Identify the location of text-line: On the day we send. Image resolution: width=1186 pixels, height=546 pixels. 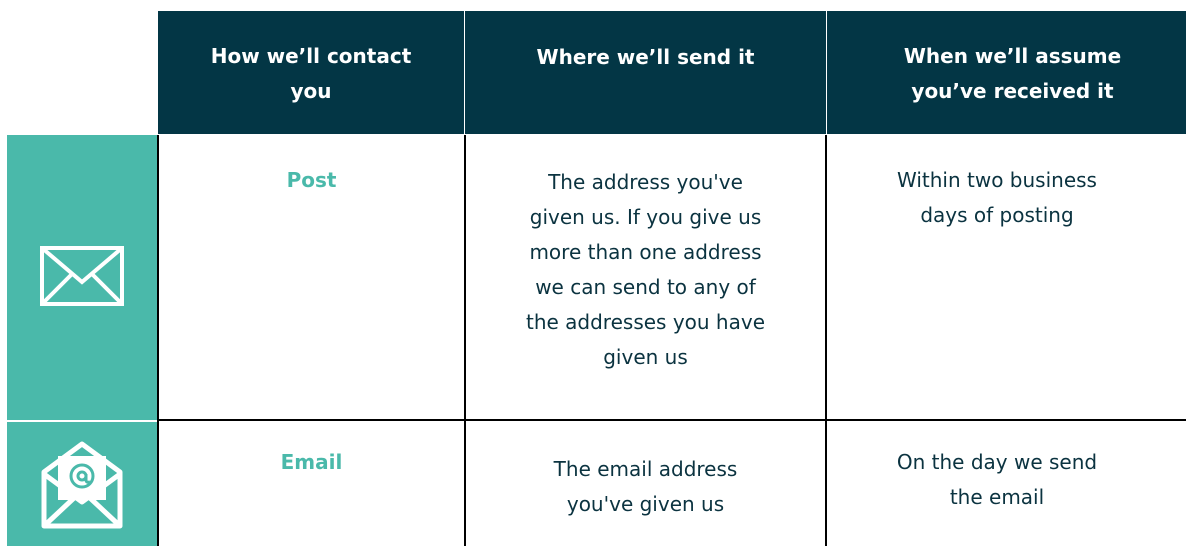
(997, 462).